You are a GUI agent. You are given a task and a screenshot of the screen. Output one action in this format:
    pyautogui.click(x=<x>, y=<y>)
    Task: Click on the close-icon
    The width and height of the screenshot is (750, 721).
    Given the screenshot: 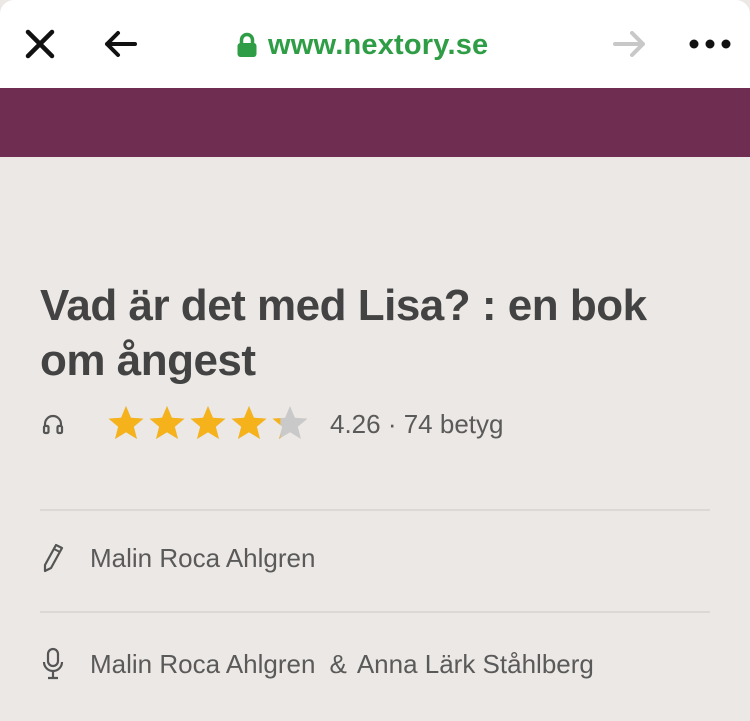 What is the action you would take?
    pyautogui.click(x=40, y=44)
    